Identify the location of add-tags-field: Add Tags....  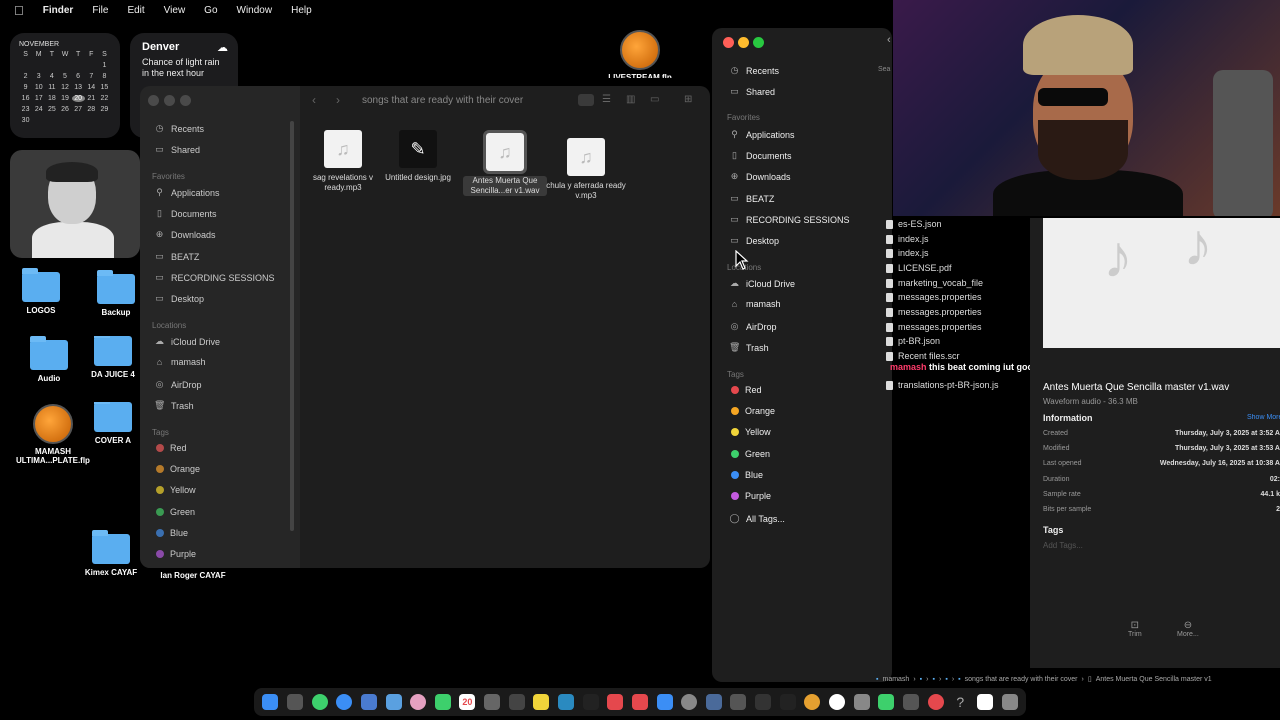
(1063, 545).